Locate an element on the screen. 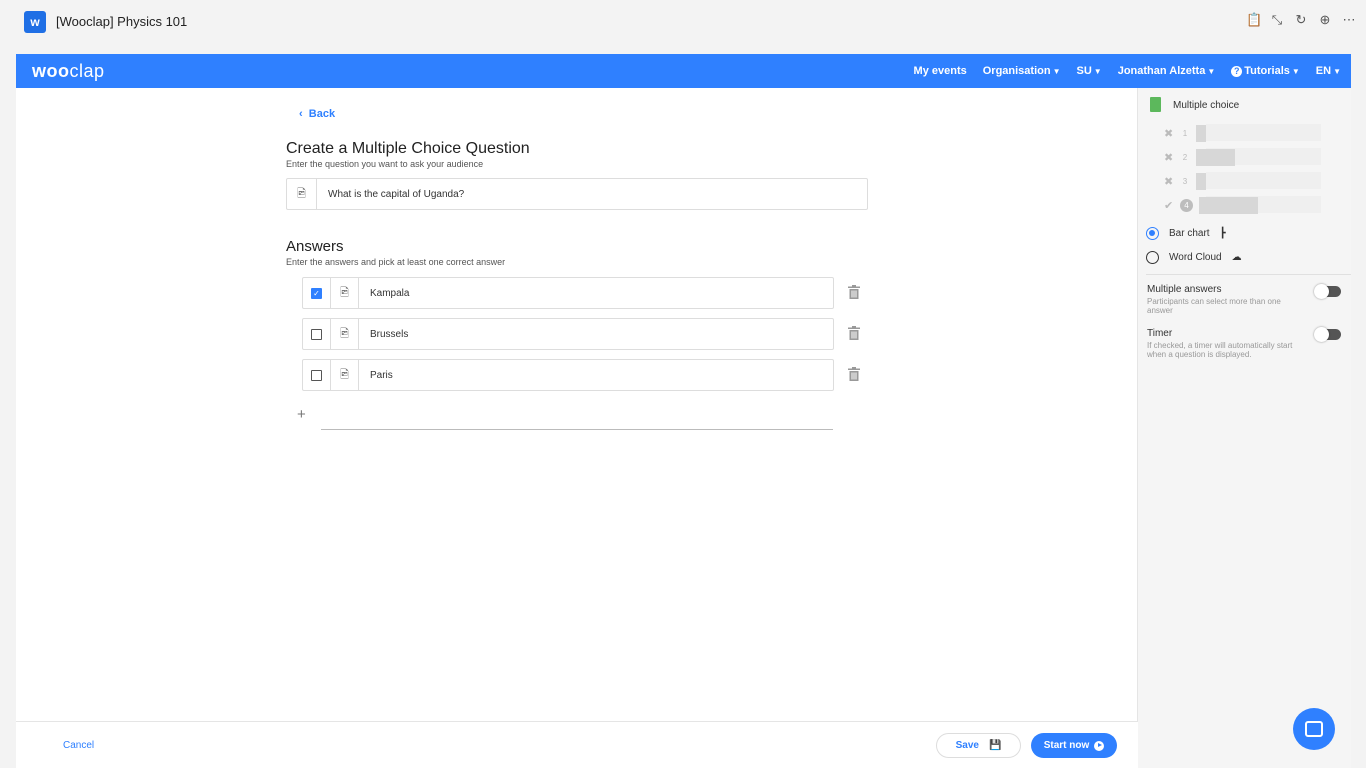 This screenshot has width=1366, height=768. chat-icon is located at coordinates (1314, 729).